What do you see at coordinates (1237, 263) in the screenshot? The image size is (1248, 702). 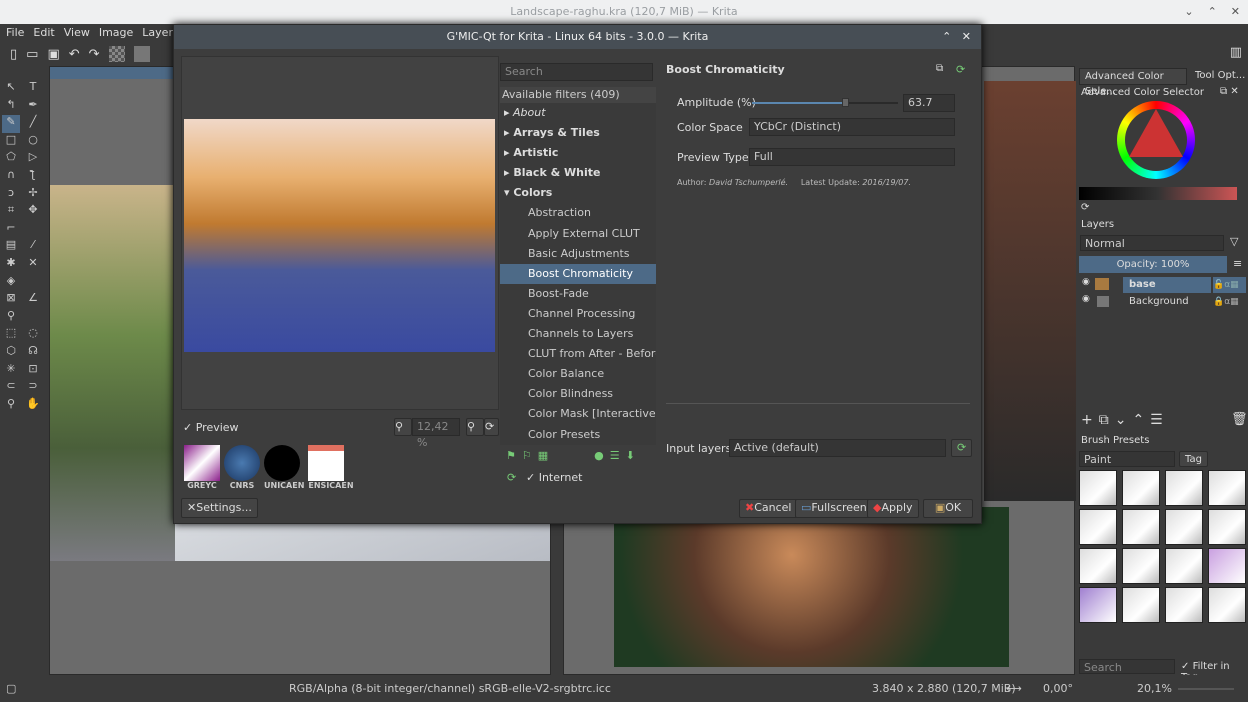 I see `layer-menu-icon: ≡` at bounding box center [1237, 263].